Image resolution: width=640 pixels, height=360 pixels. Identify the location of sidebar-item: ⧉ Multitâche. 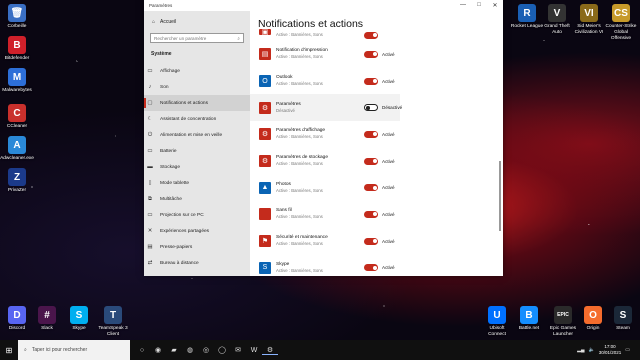
(197, 199).